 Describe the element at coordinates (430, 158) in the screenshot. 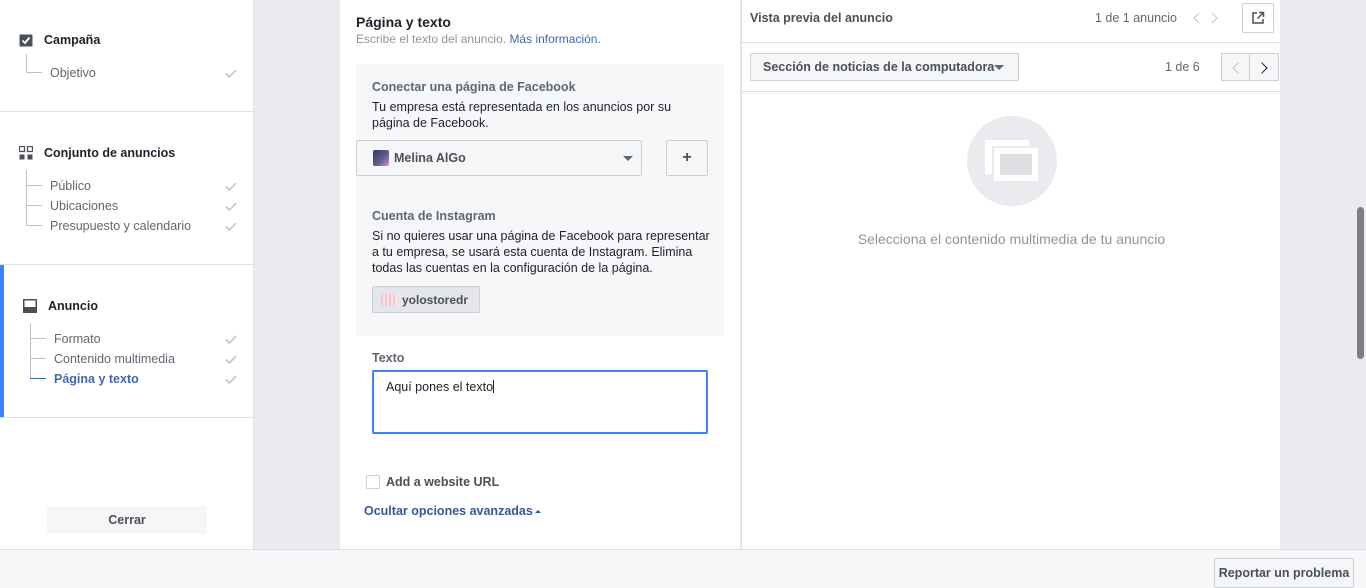

I see `selected-page-name: Melina AlGo` at that location.